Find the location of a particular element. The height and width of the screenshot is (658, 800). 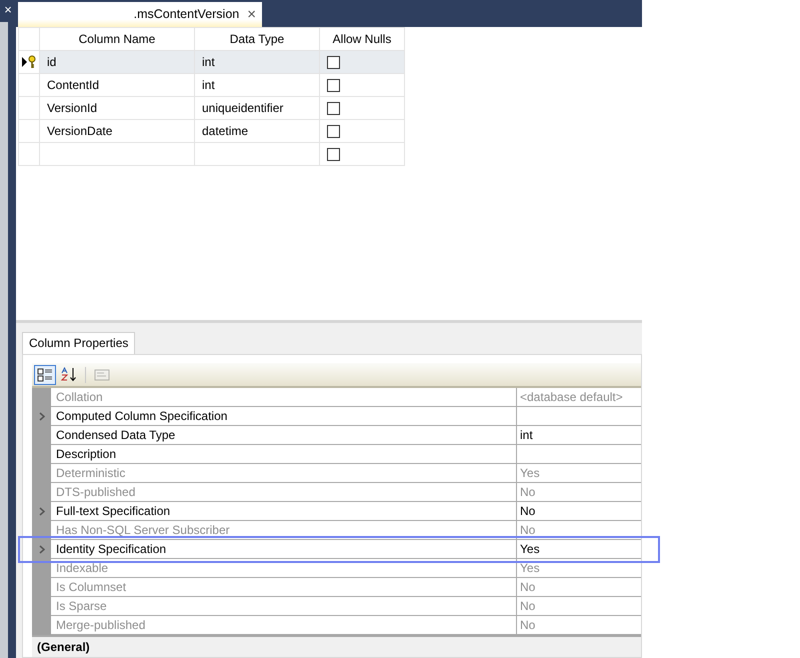

panel-tab: Column Properties is located at coordinates (79, 343).